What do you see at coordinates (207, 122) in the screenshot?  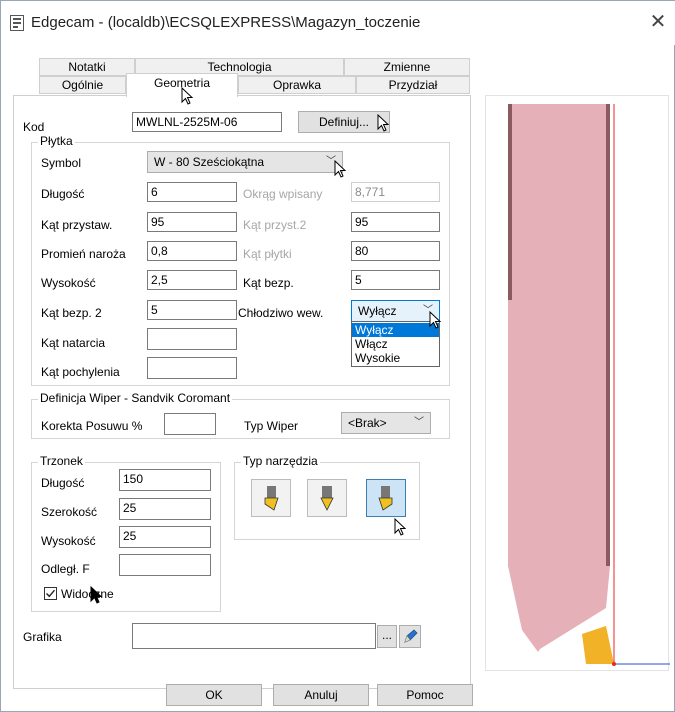 I see `kod-input: MWLNL-2525M-06` at bounding box center [207, 122].